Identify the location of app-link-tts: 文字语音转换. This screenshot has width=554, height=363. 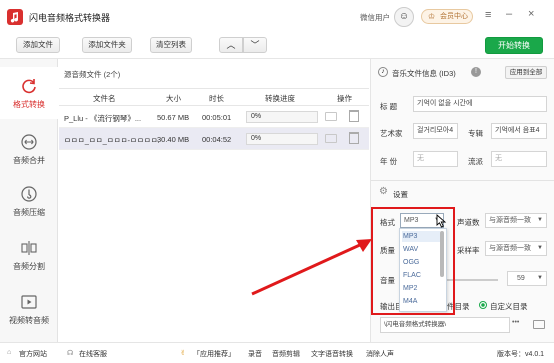
(332, 354).